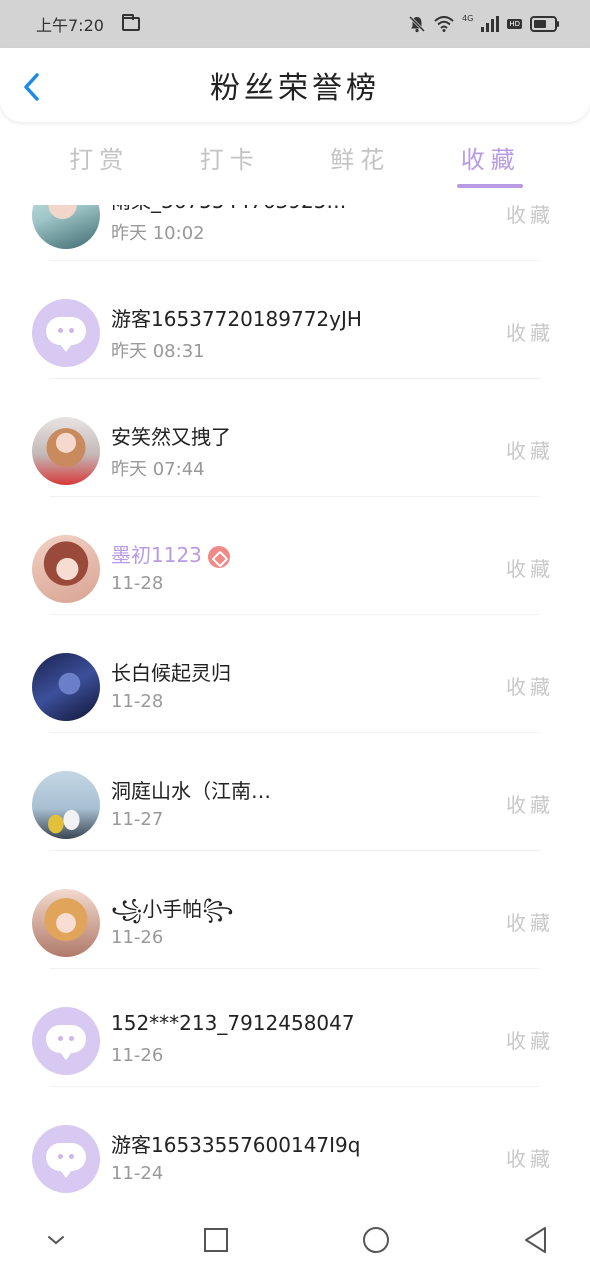 The height and width of the screenshot is (1280, 590). I want to click on list-item: 安笑然又拽了 昨天 07:44 收藏, so click(295, 438).